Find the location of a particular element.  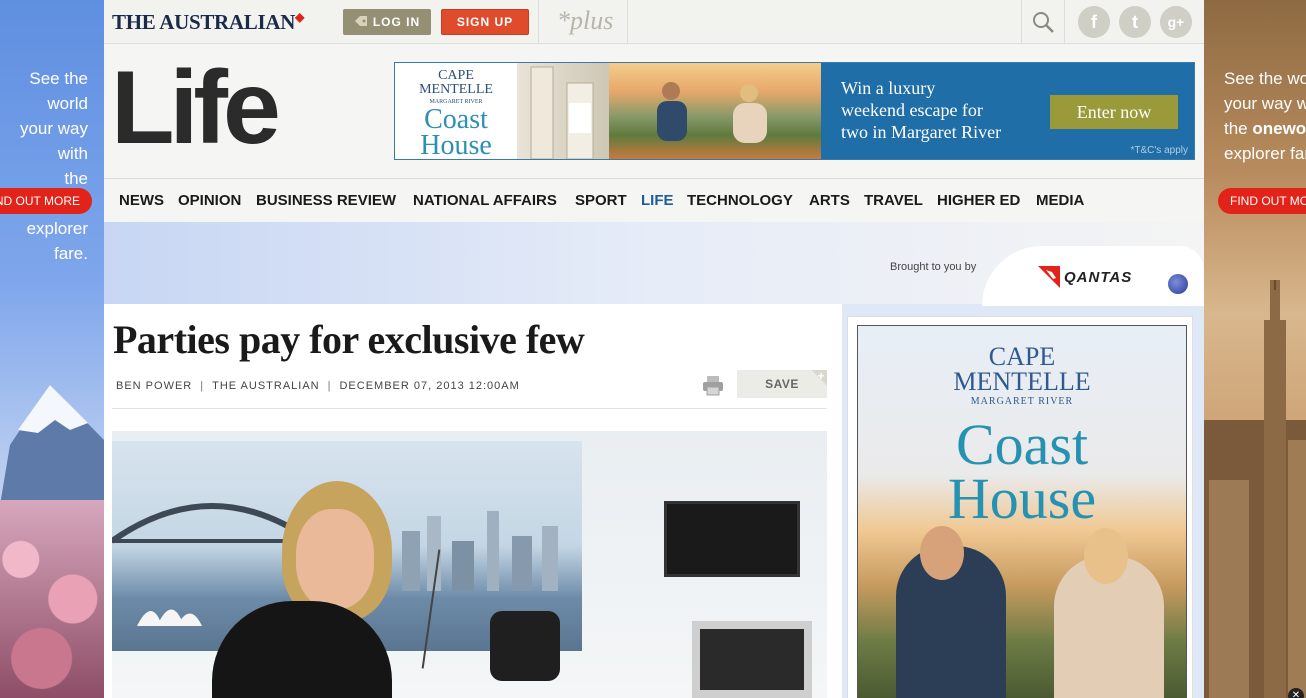

mountain-image is located at coordinates (52, 445).